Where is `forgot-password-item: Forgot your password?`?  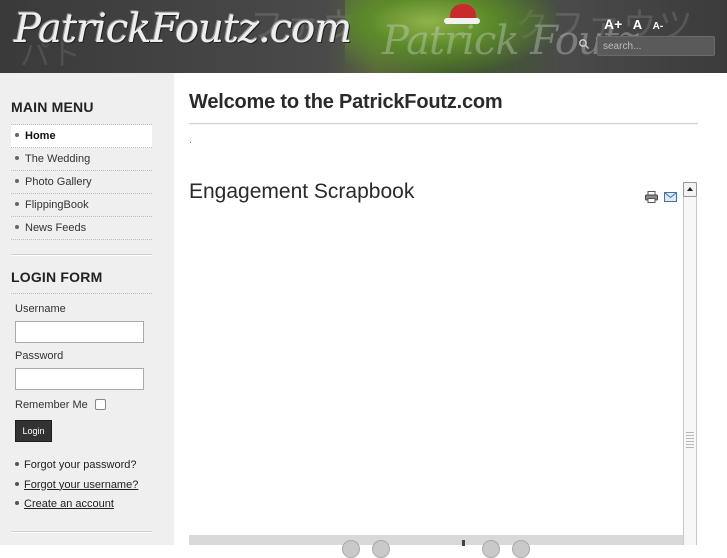
forgot-password-item: Forgot your password? is located at coordinates (76, 469).